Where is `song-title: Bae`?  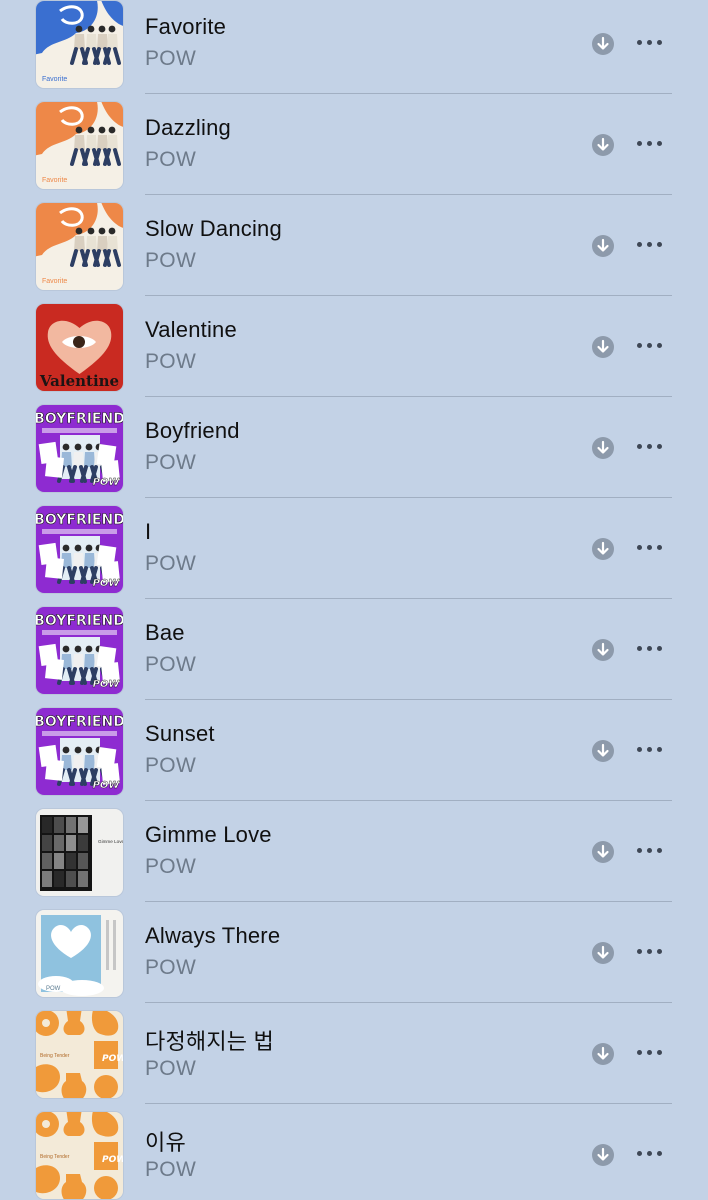
song-title: Bae is located at coordinates (165, 632).